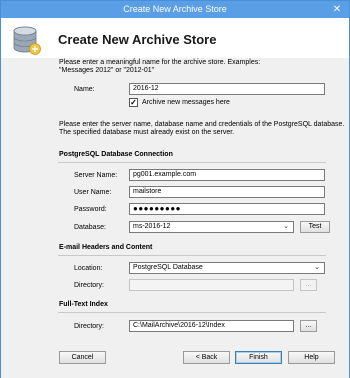 This screenshot has width=350, height=378. I want to click on back-button: < Back, so click(206, 357).